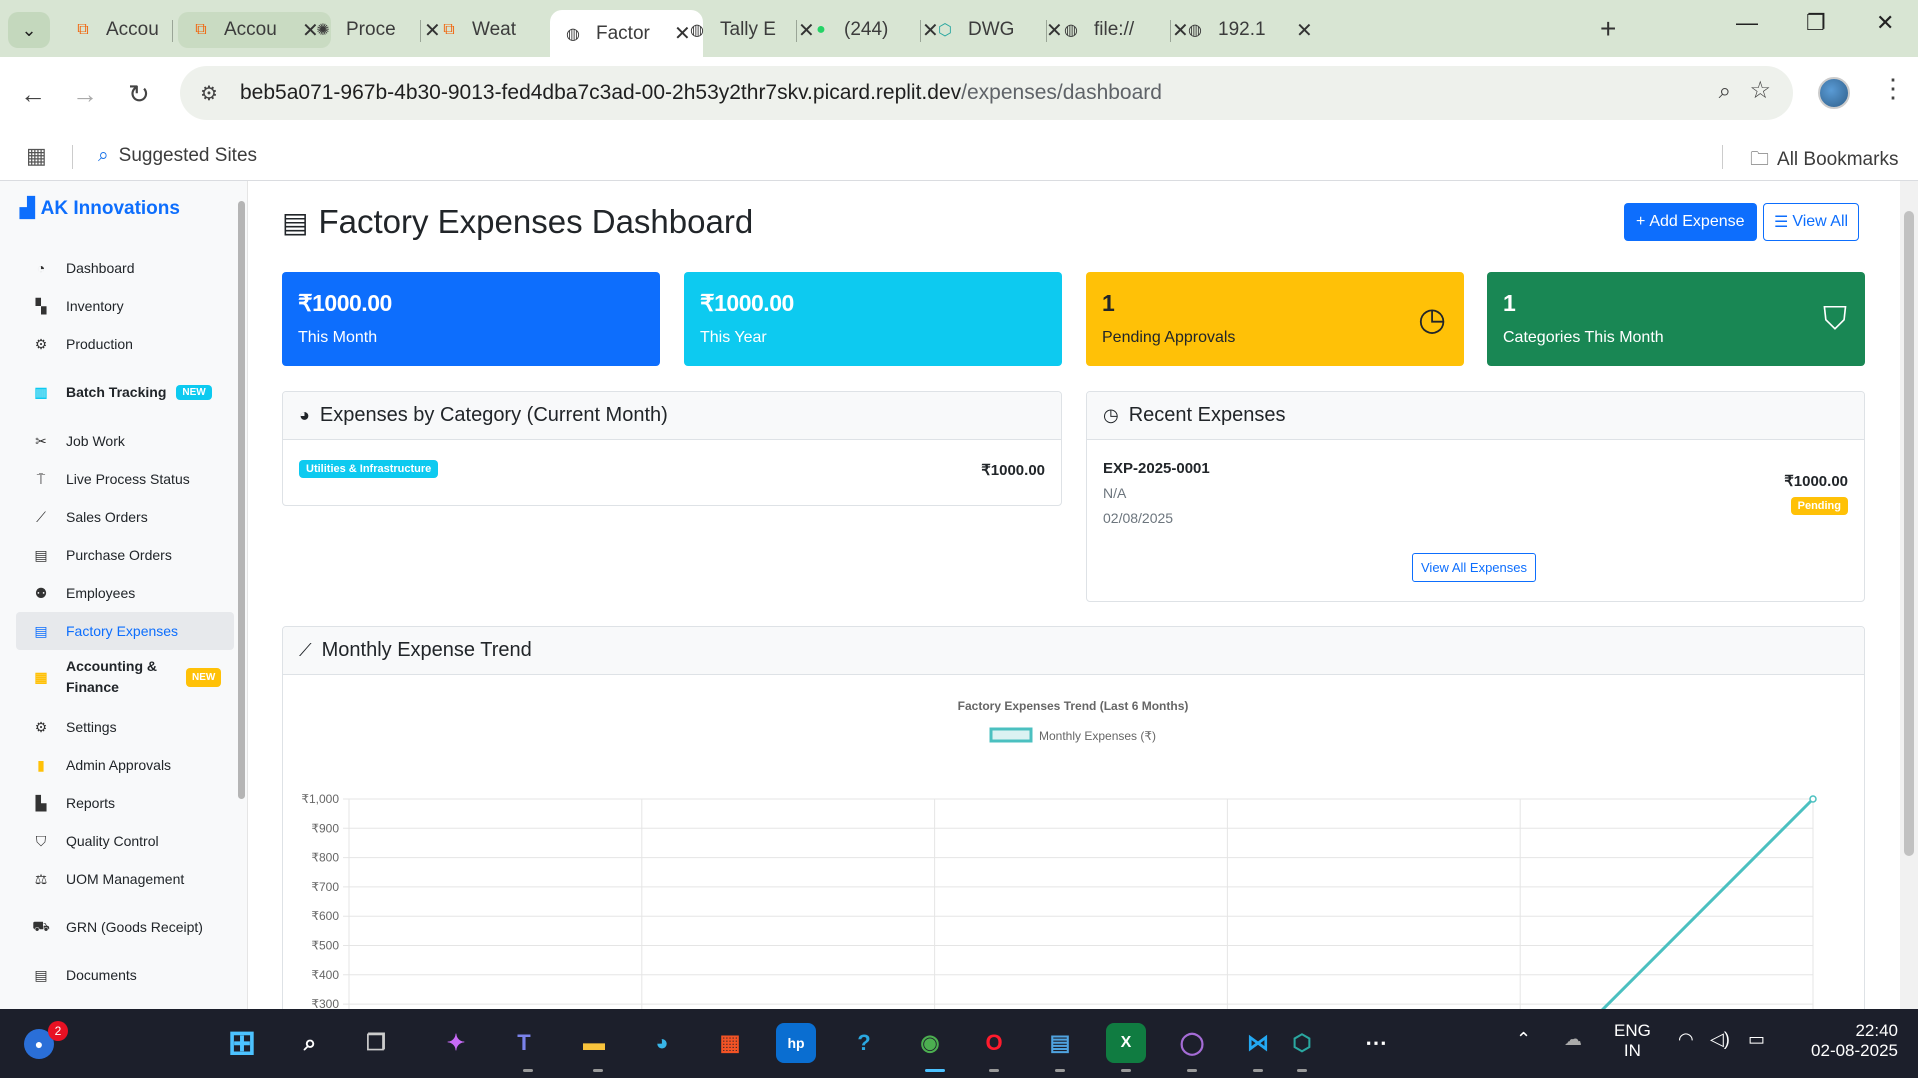 This screenshot has height=1078, width=1918. I want to click on tab-title: (244), so click(866, 29).